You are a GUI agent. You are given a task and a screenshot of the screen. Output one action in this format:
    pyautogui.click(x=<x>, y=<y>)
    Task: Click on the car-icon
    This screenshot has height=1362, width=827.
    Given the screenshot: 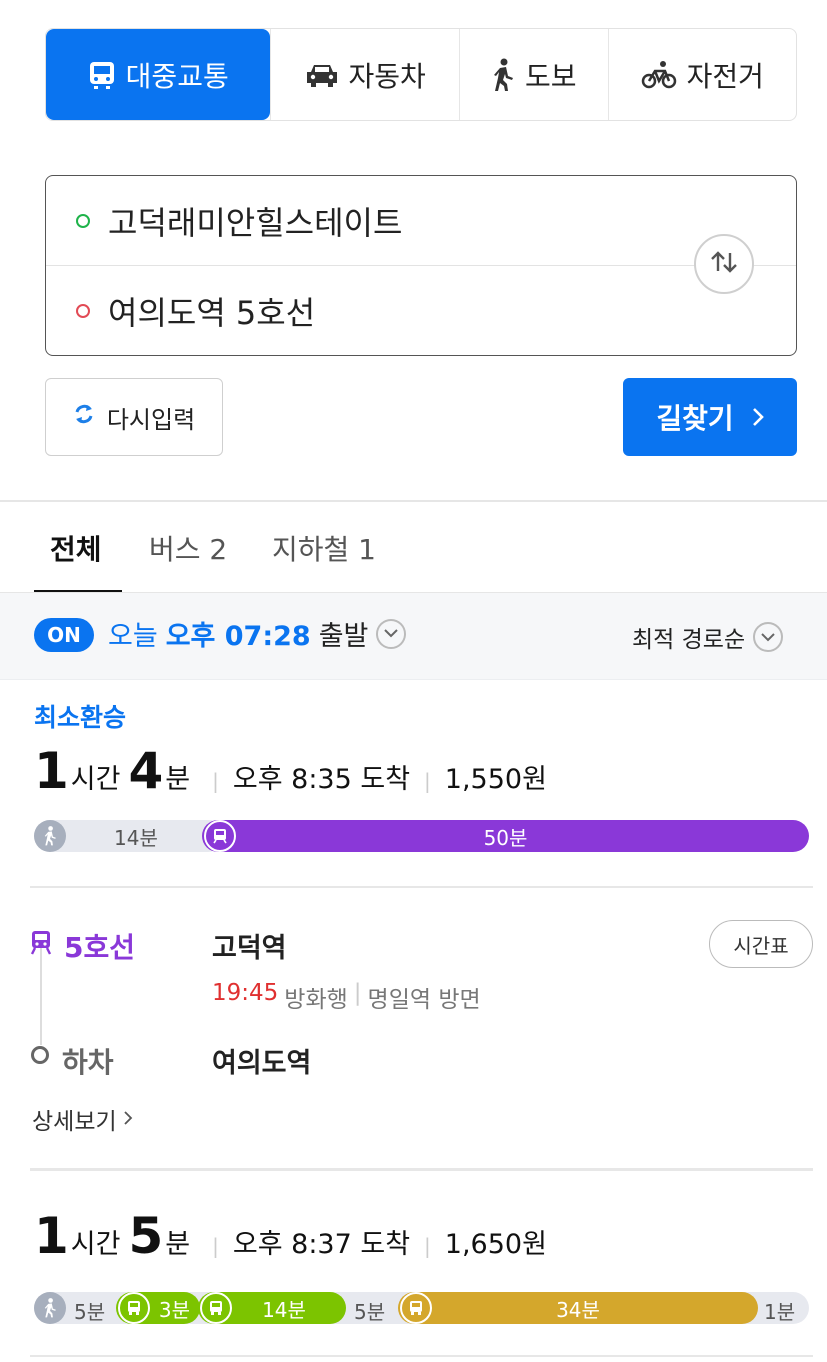 What is the action you would take?
    pyautogui.click(x=322, y=75)
    